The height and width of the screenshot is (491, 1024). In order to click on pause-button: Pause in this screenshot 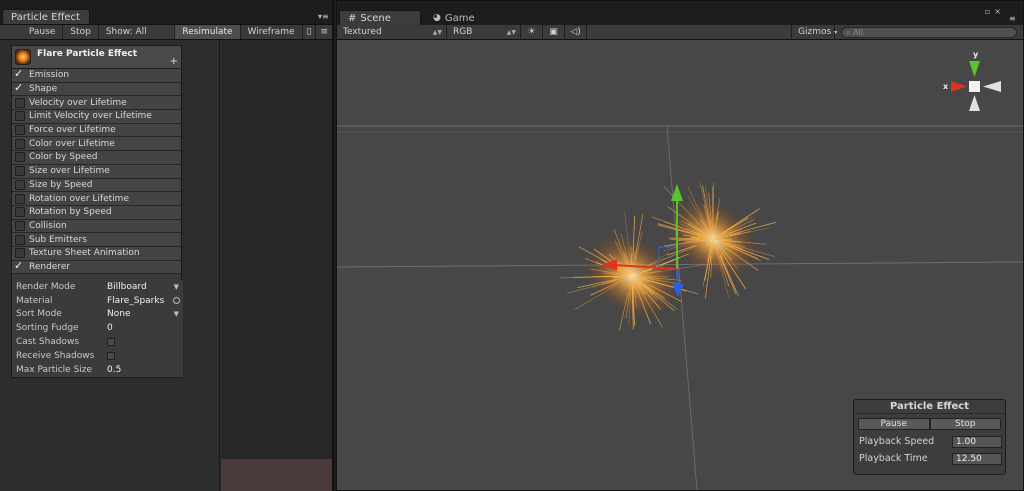, I will do `click(32, 32)`.